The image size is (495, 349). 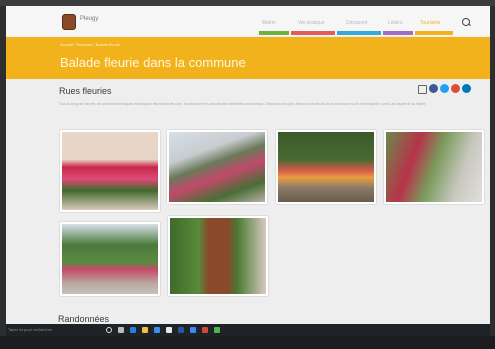 I want to click on print-icon, so click(x=422, y=89).